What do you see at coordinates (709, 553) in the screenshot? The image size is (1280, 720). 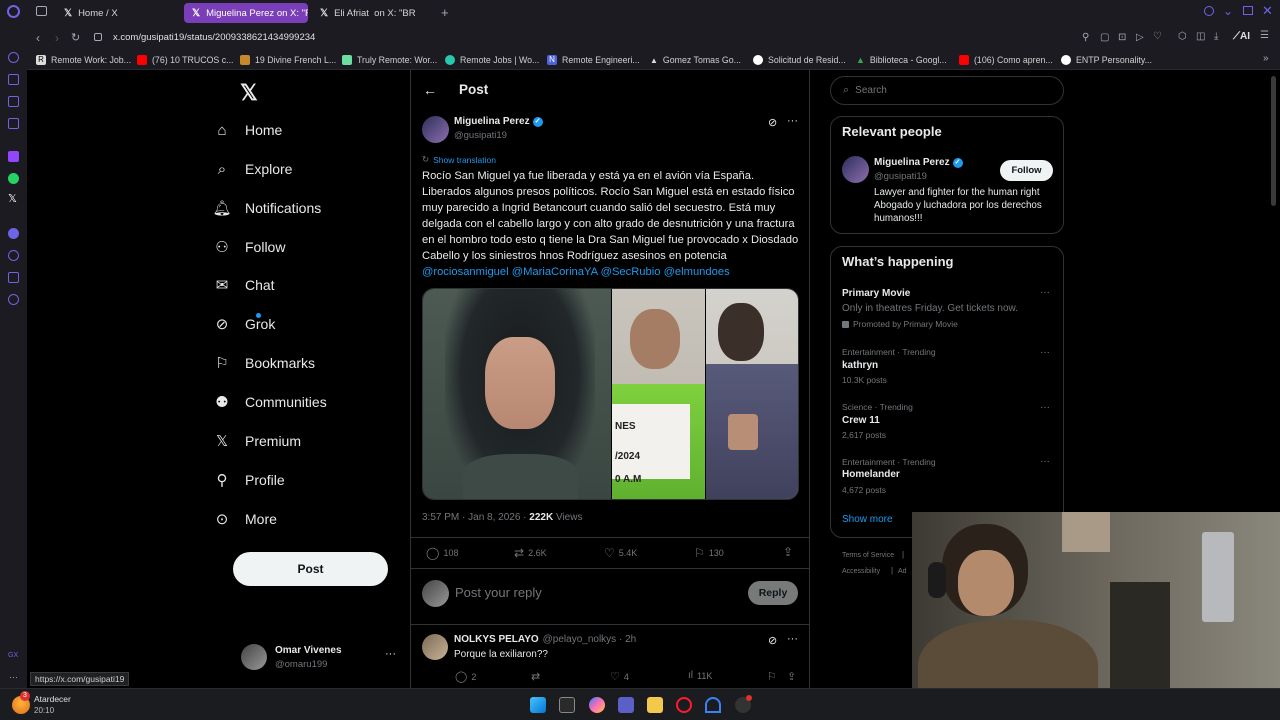 I see `bookmark-action: ⚐ 130` at bounding box center [709, 553].